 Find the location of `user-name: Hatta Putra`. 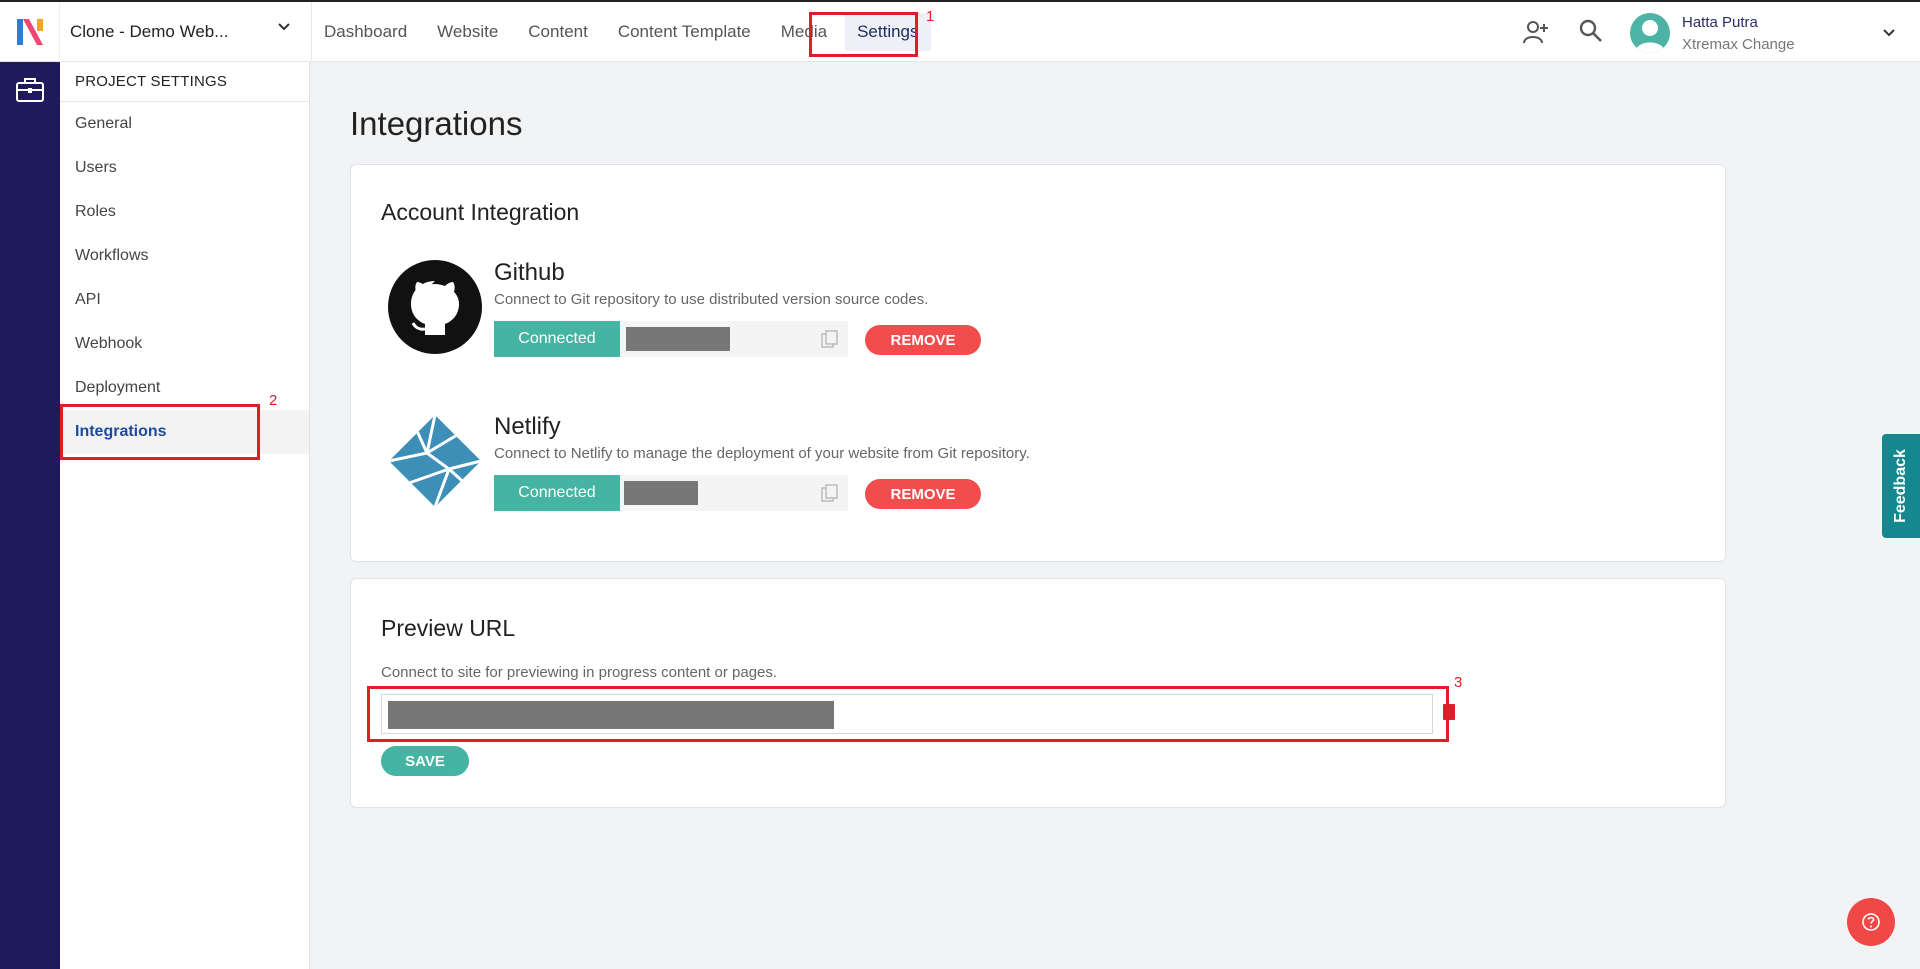

user-name: Hatta Putra is located at coordinates (1720, 22).